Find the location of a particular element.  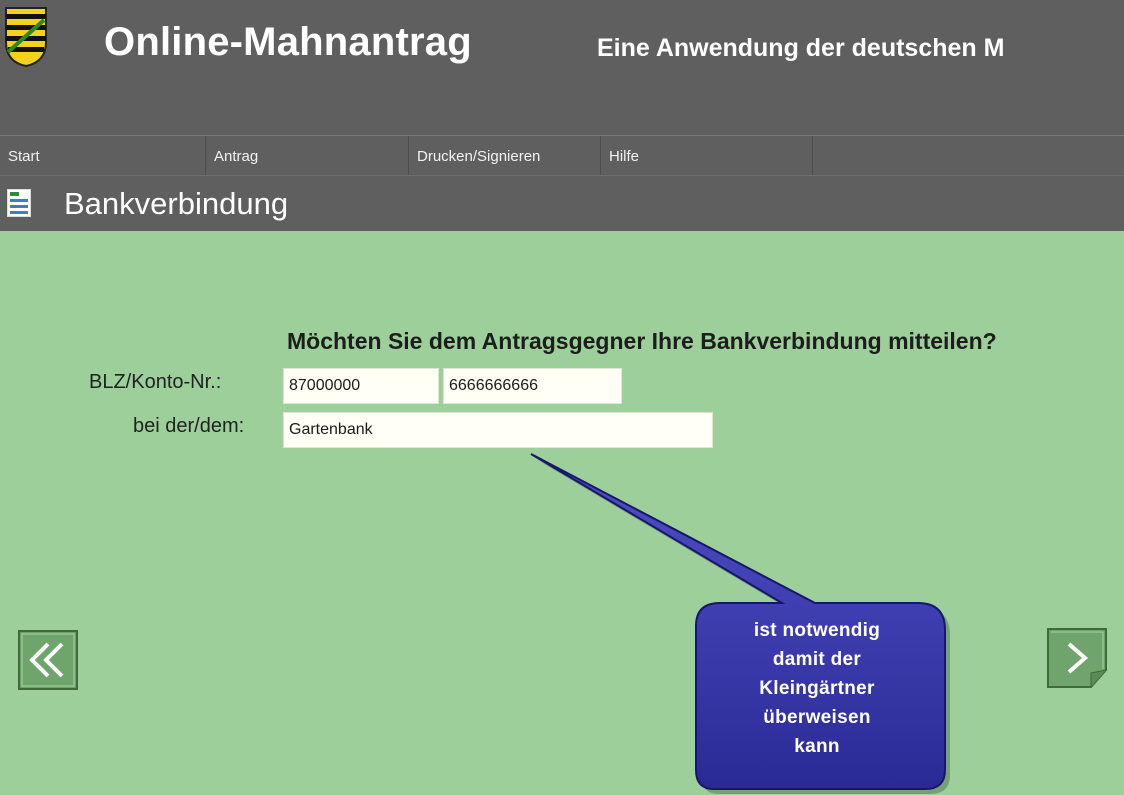

callout-line: Kleingärtner is located at coordinates (817, 688).